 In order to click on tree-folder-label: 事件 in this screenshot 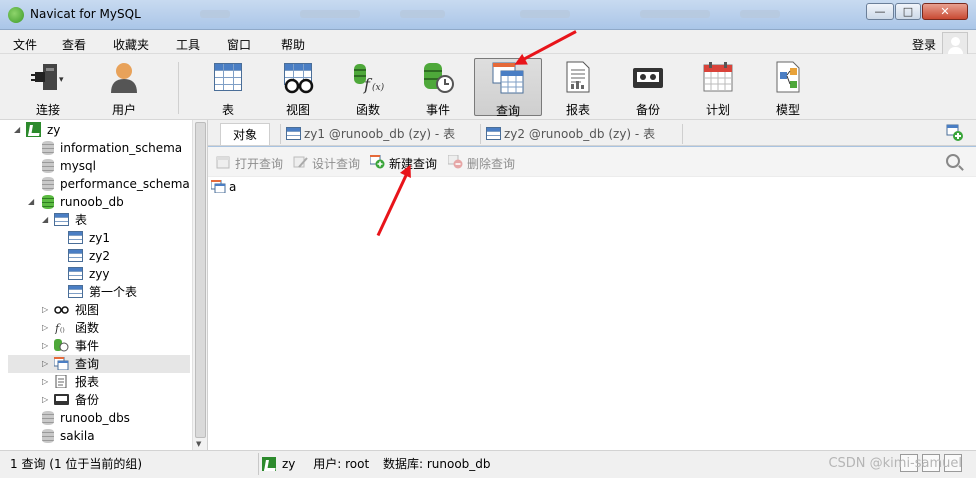, I will do `click(87, 346)`.